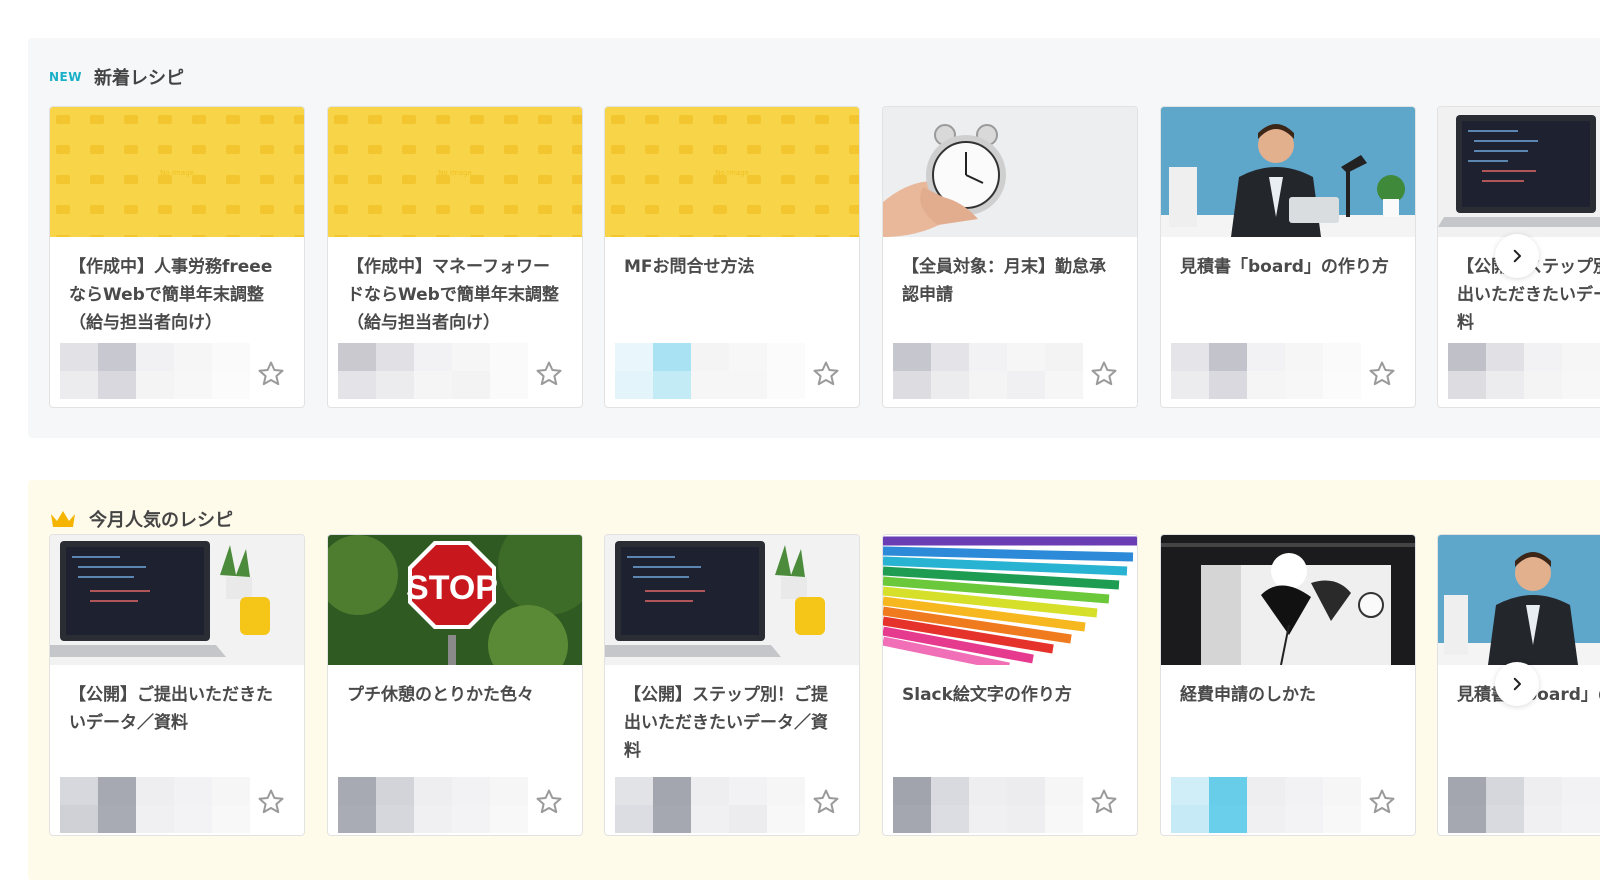 The width and height of the screenshot is (1600, 880). What do you see at coordinates (138, 78) in the screenshot?
I see `new-recipes-title: 新着レシピ` at bounding box center [138, 78].